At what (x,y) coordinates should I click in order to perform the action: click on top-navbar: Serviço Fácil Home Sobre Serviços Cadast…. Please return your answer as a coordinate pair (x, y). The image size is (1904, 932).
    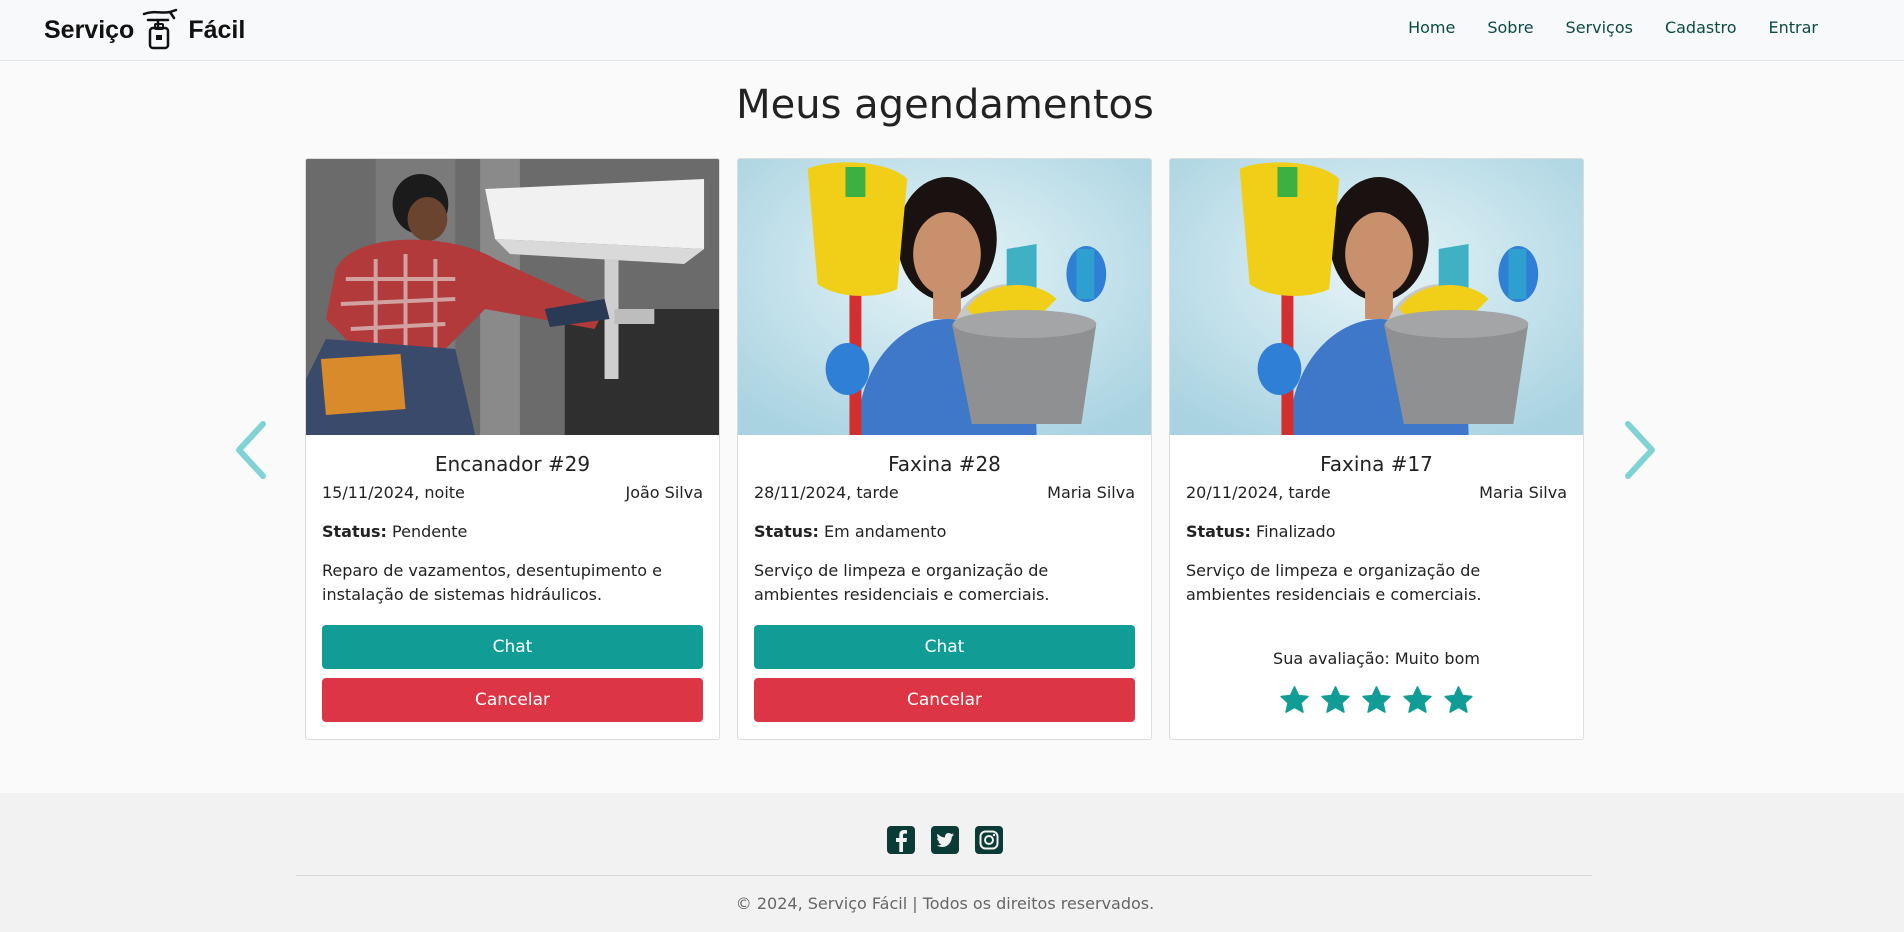
    Looking at the image, I should click on (952, 30).